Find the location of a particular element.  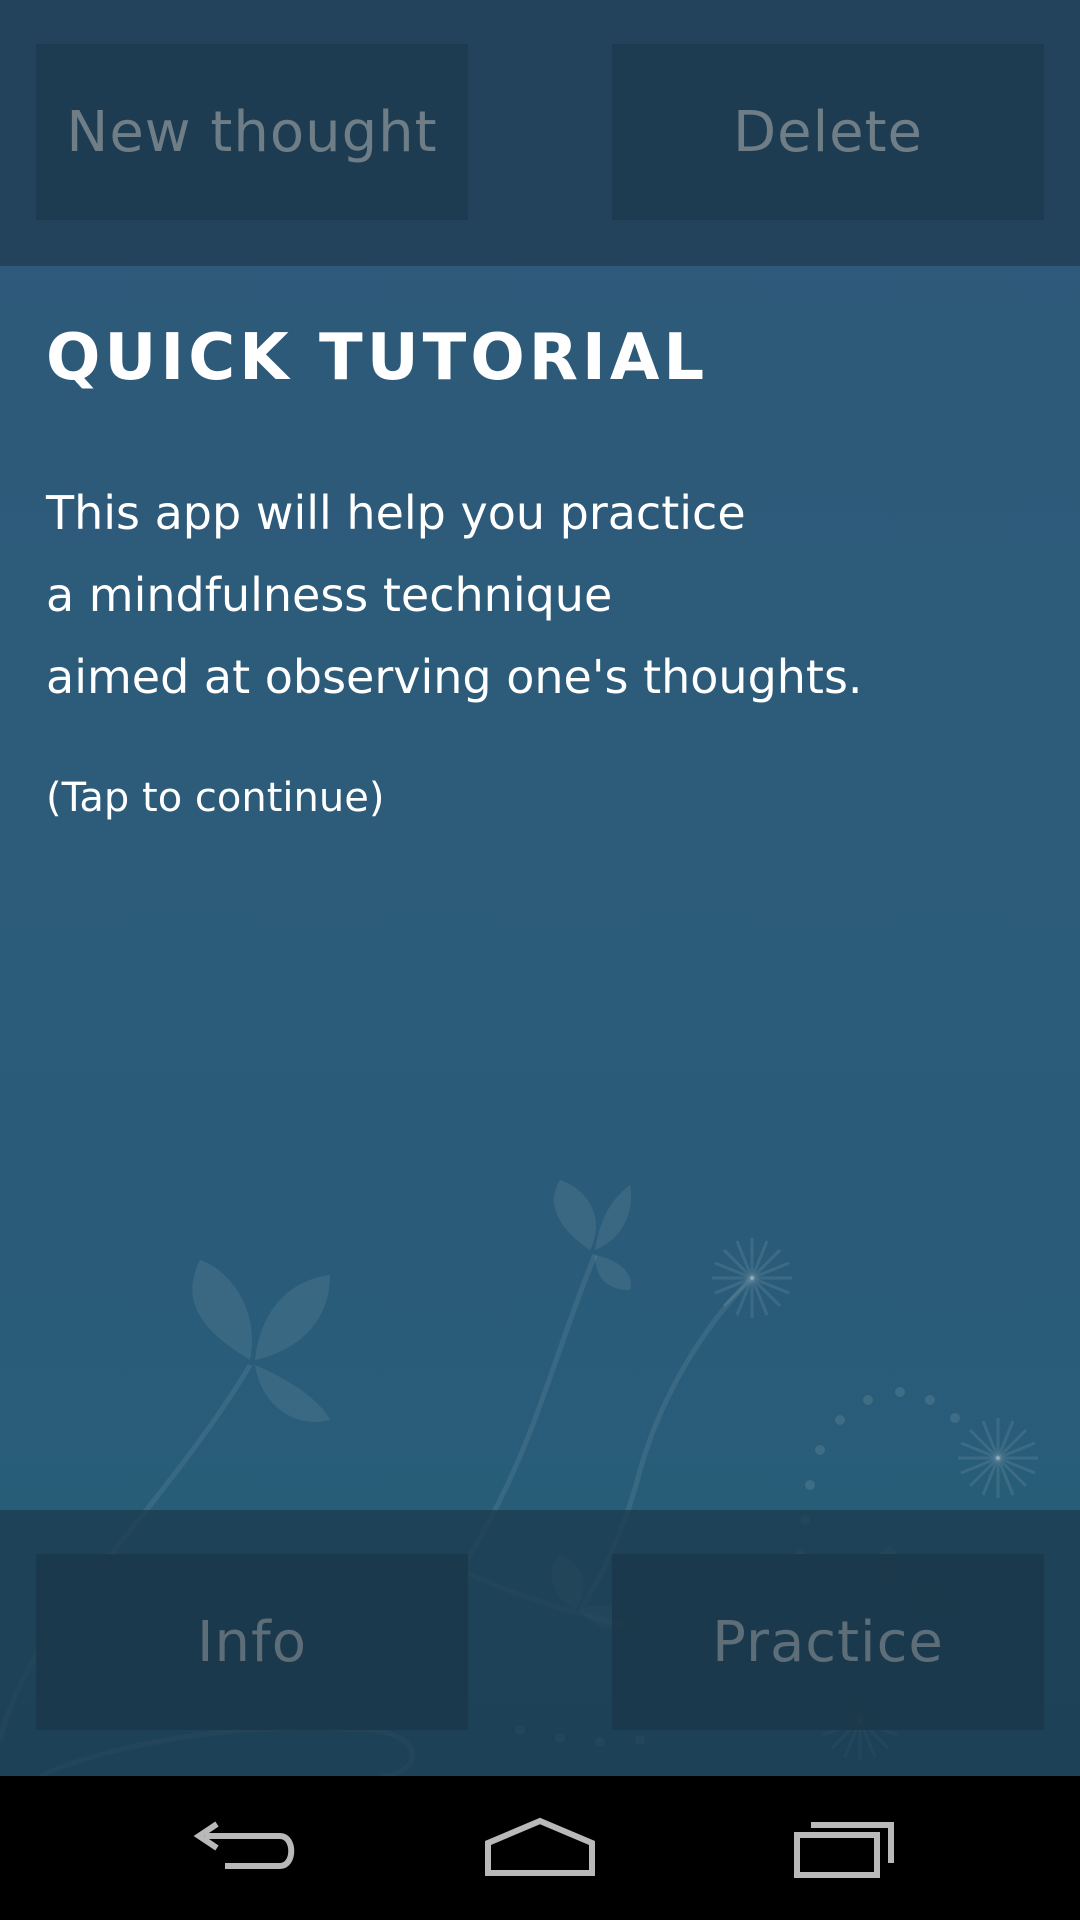

tutorial-line: This app will help you practice is located at coordinates (396, 513).